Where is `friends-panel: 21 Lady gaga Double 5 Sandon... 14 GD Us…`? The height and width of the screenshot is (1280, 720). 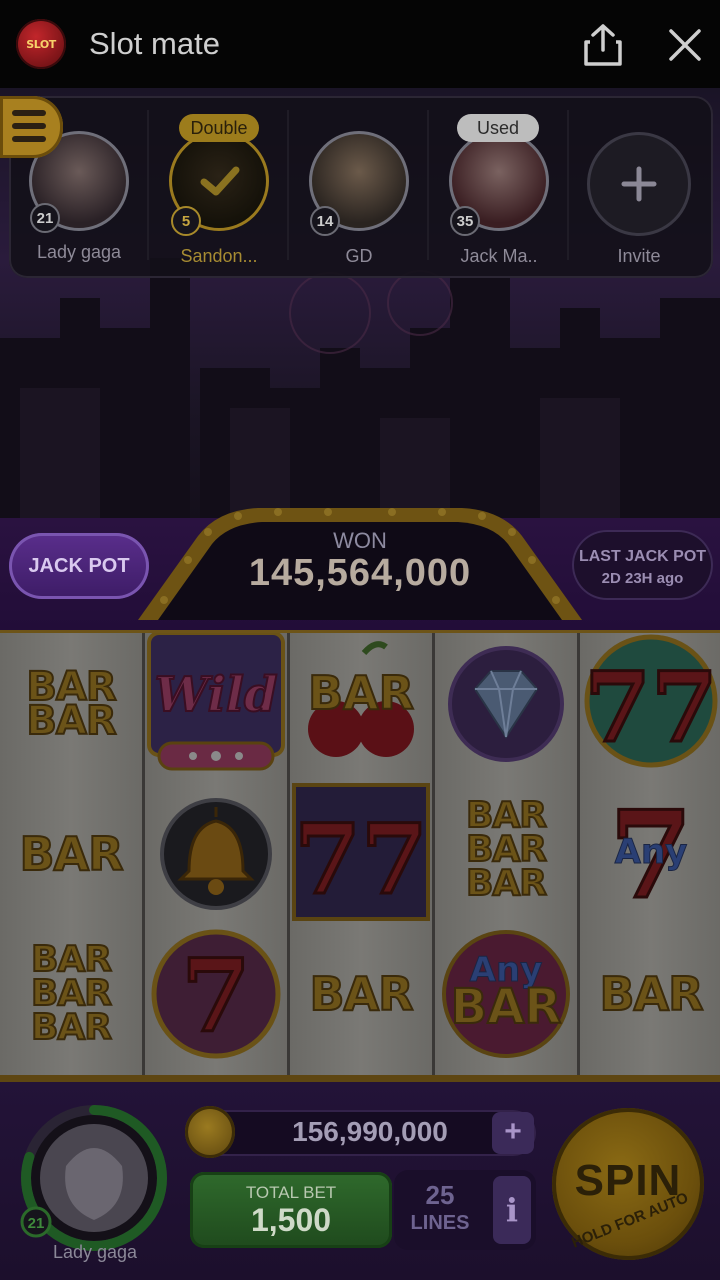
friends-panel: 21 Lady gaga Double 5 Sandon... 14 GD Us… is located at coordinates (361, 187).